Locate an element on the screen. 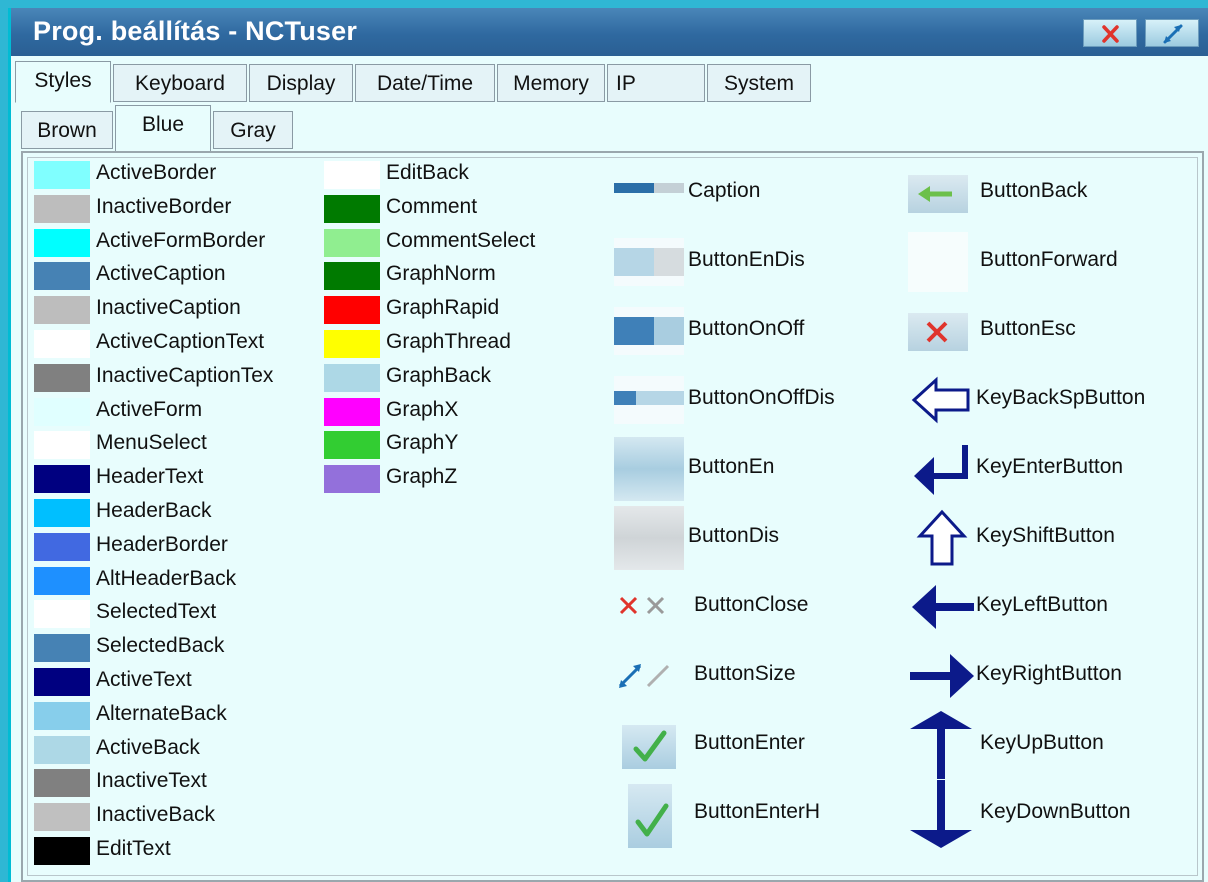 This screenshot has width=1208, height=882. color-label: ActiveCaptionText is located at coordinates (180, 341).